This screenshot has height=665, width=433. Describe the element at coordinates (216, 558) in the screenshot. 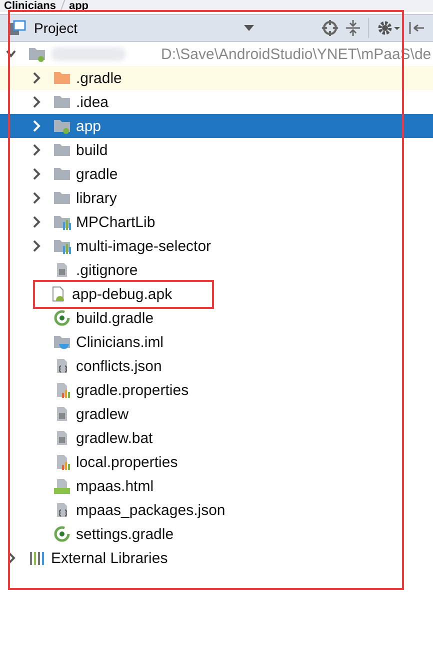

I see `tree-item: External Libraries` at that location.